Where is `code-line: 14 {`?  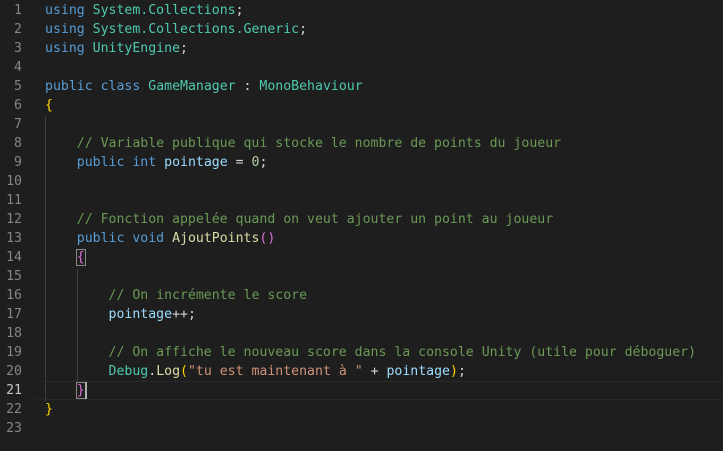
code-line: 14 { is located at coordinates (361, 257).